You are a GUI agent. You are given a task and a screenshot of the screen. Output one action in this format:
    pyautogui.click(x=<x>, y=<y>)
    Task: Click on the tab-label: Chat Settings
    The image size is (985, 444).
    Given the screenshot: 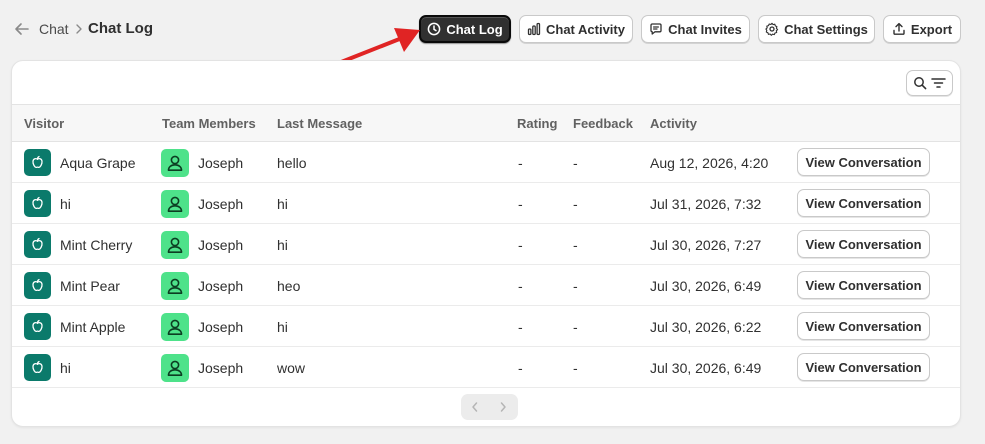 What is the action you would take?
    pyautogui.click(x=826, y=29)
    